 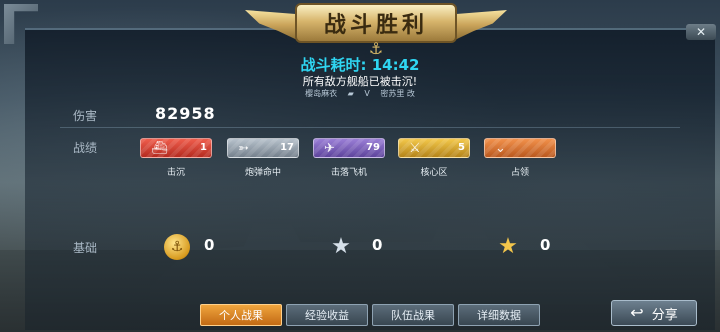 I want to click on basic-label: 基础, so click(x=85, y=248).